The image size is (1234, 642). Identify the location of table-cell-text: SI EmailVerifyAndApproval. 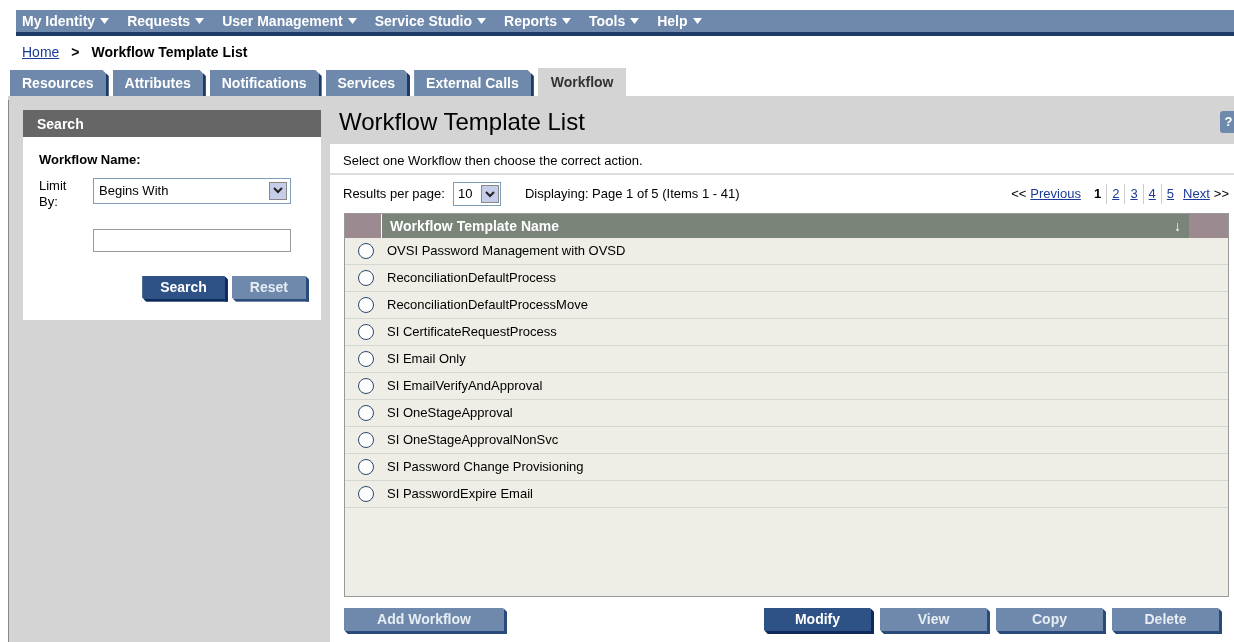
(465, 386).